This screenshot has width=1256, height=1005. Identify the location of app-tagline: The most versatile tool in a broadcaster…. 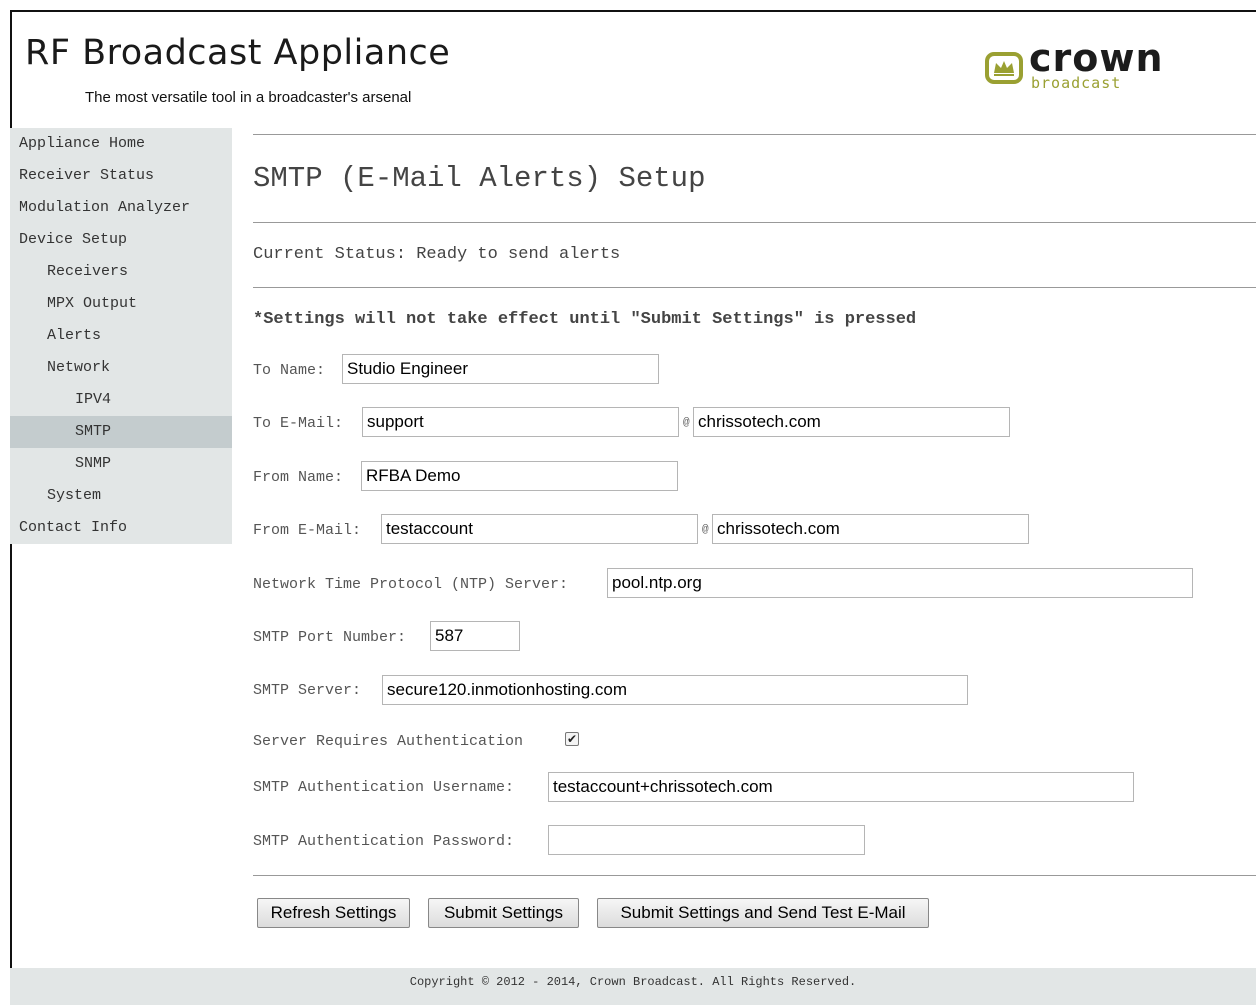
(248, 97).